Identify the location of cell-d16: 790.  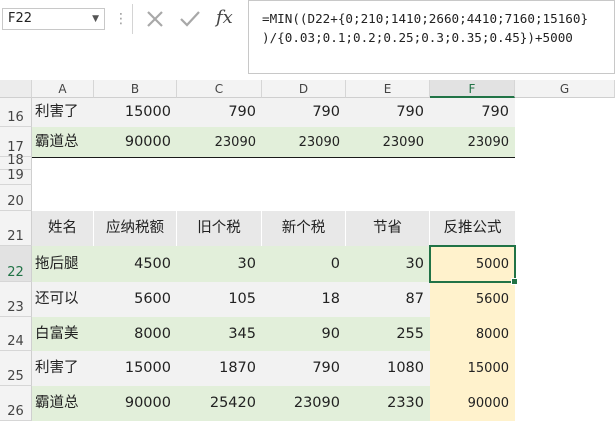
(304, 112).